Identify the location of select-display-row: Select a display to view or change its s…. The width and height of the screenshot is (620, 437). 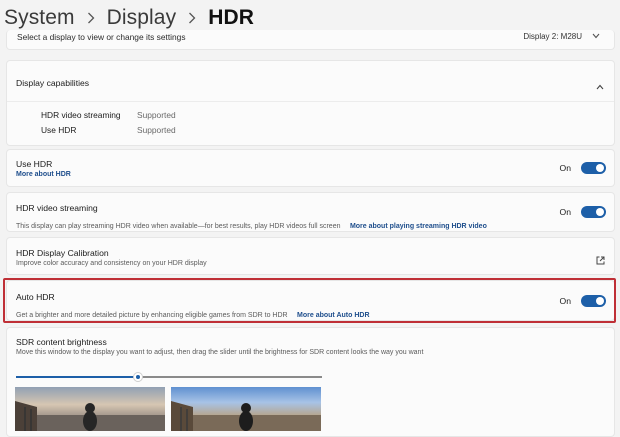
(310, 40).